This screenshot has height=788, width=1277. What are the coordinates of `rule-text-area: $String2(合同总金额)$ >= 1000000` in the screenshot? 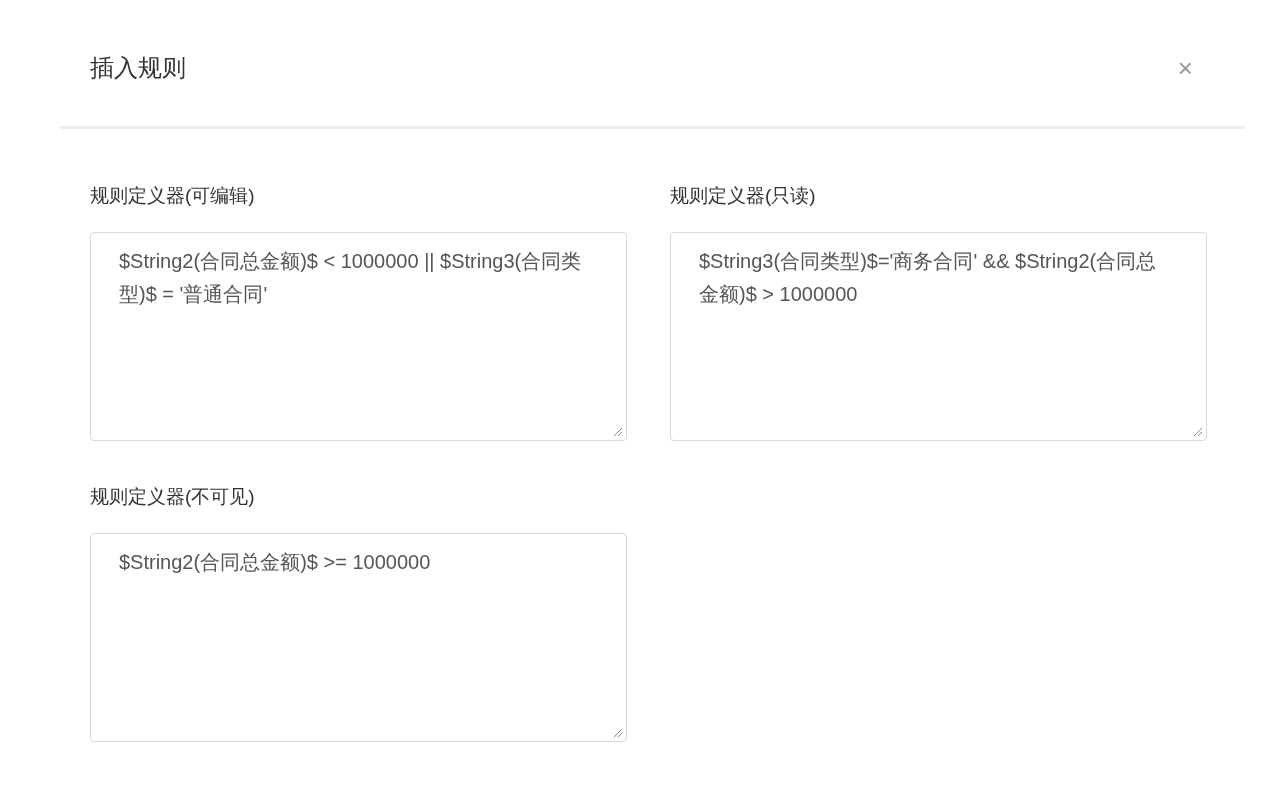 It's located at (358, 637).